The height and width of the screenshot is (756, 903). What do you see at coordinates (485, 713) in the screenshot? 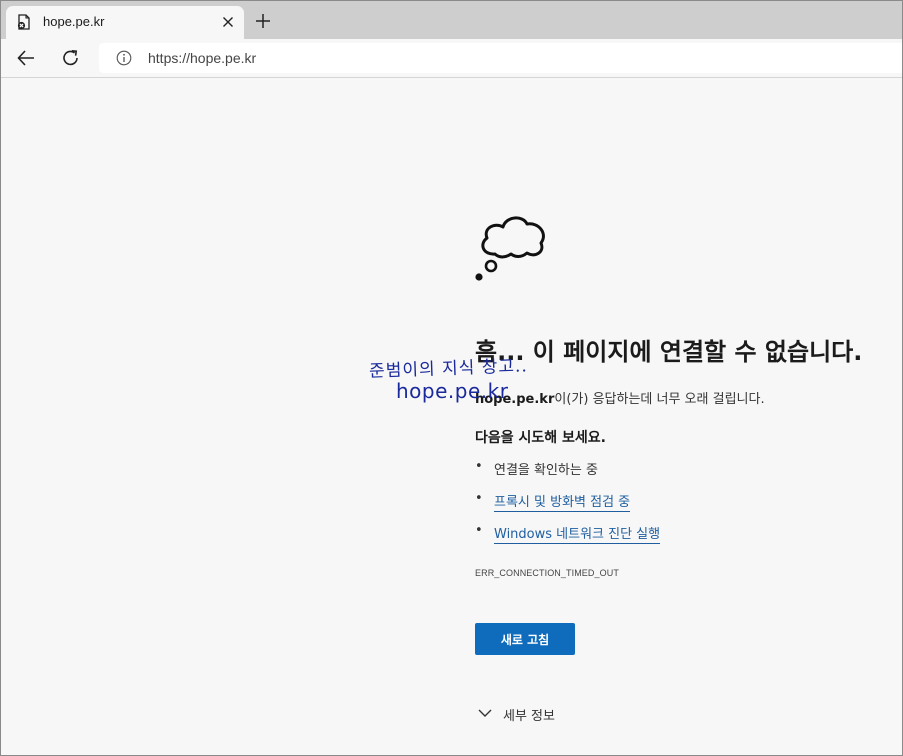
I see `chevron-down-icon` at bounding box center [485, 713].